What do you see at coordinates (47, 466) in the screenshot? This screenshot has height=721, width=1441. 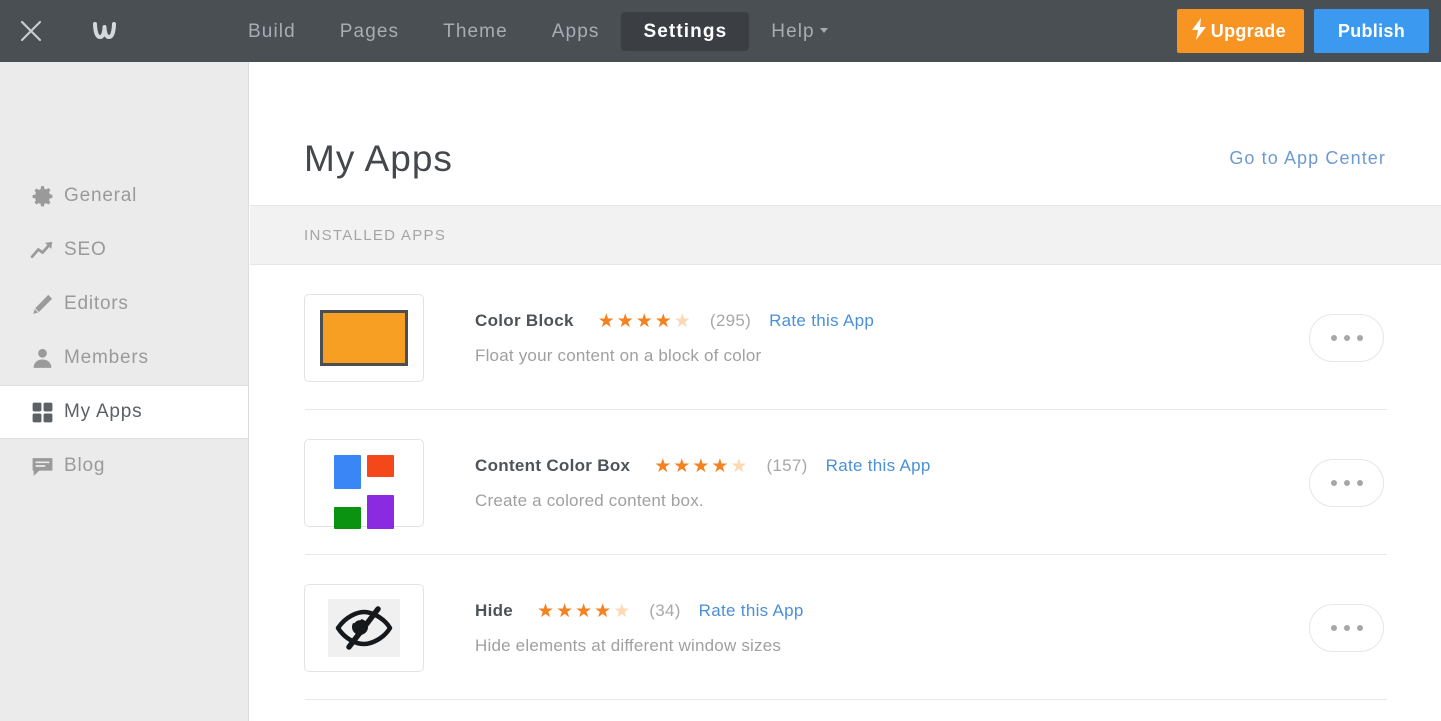 I see `chat-bubble-icon` at bounding box center [47, 466].